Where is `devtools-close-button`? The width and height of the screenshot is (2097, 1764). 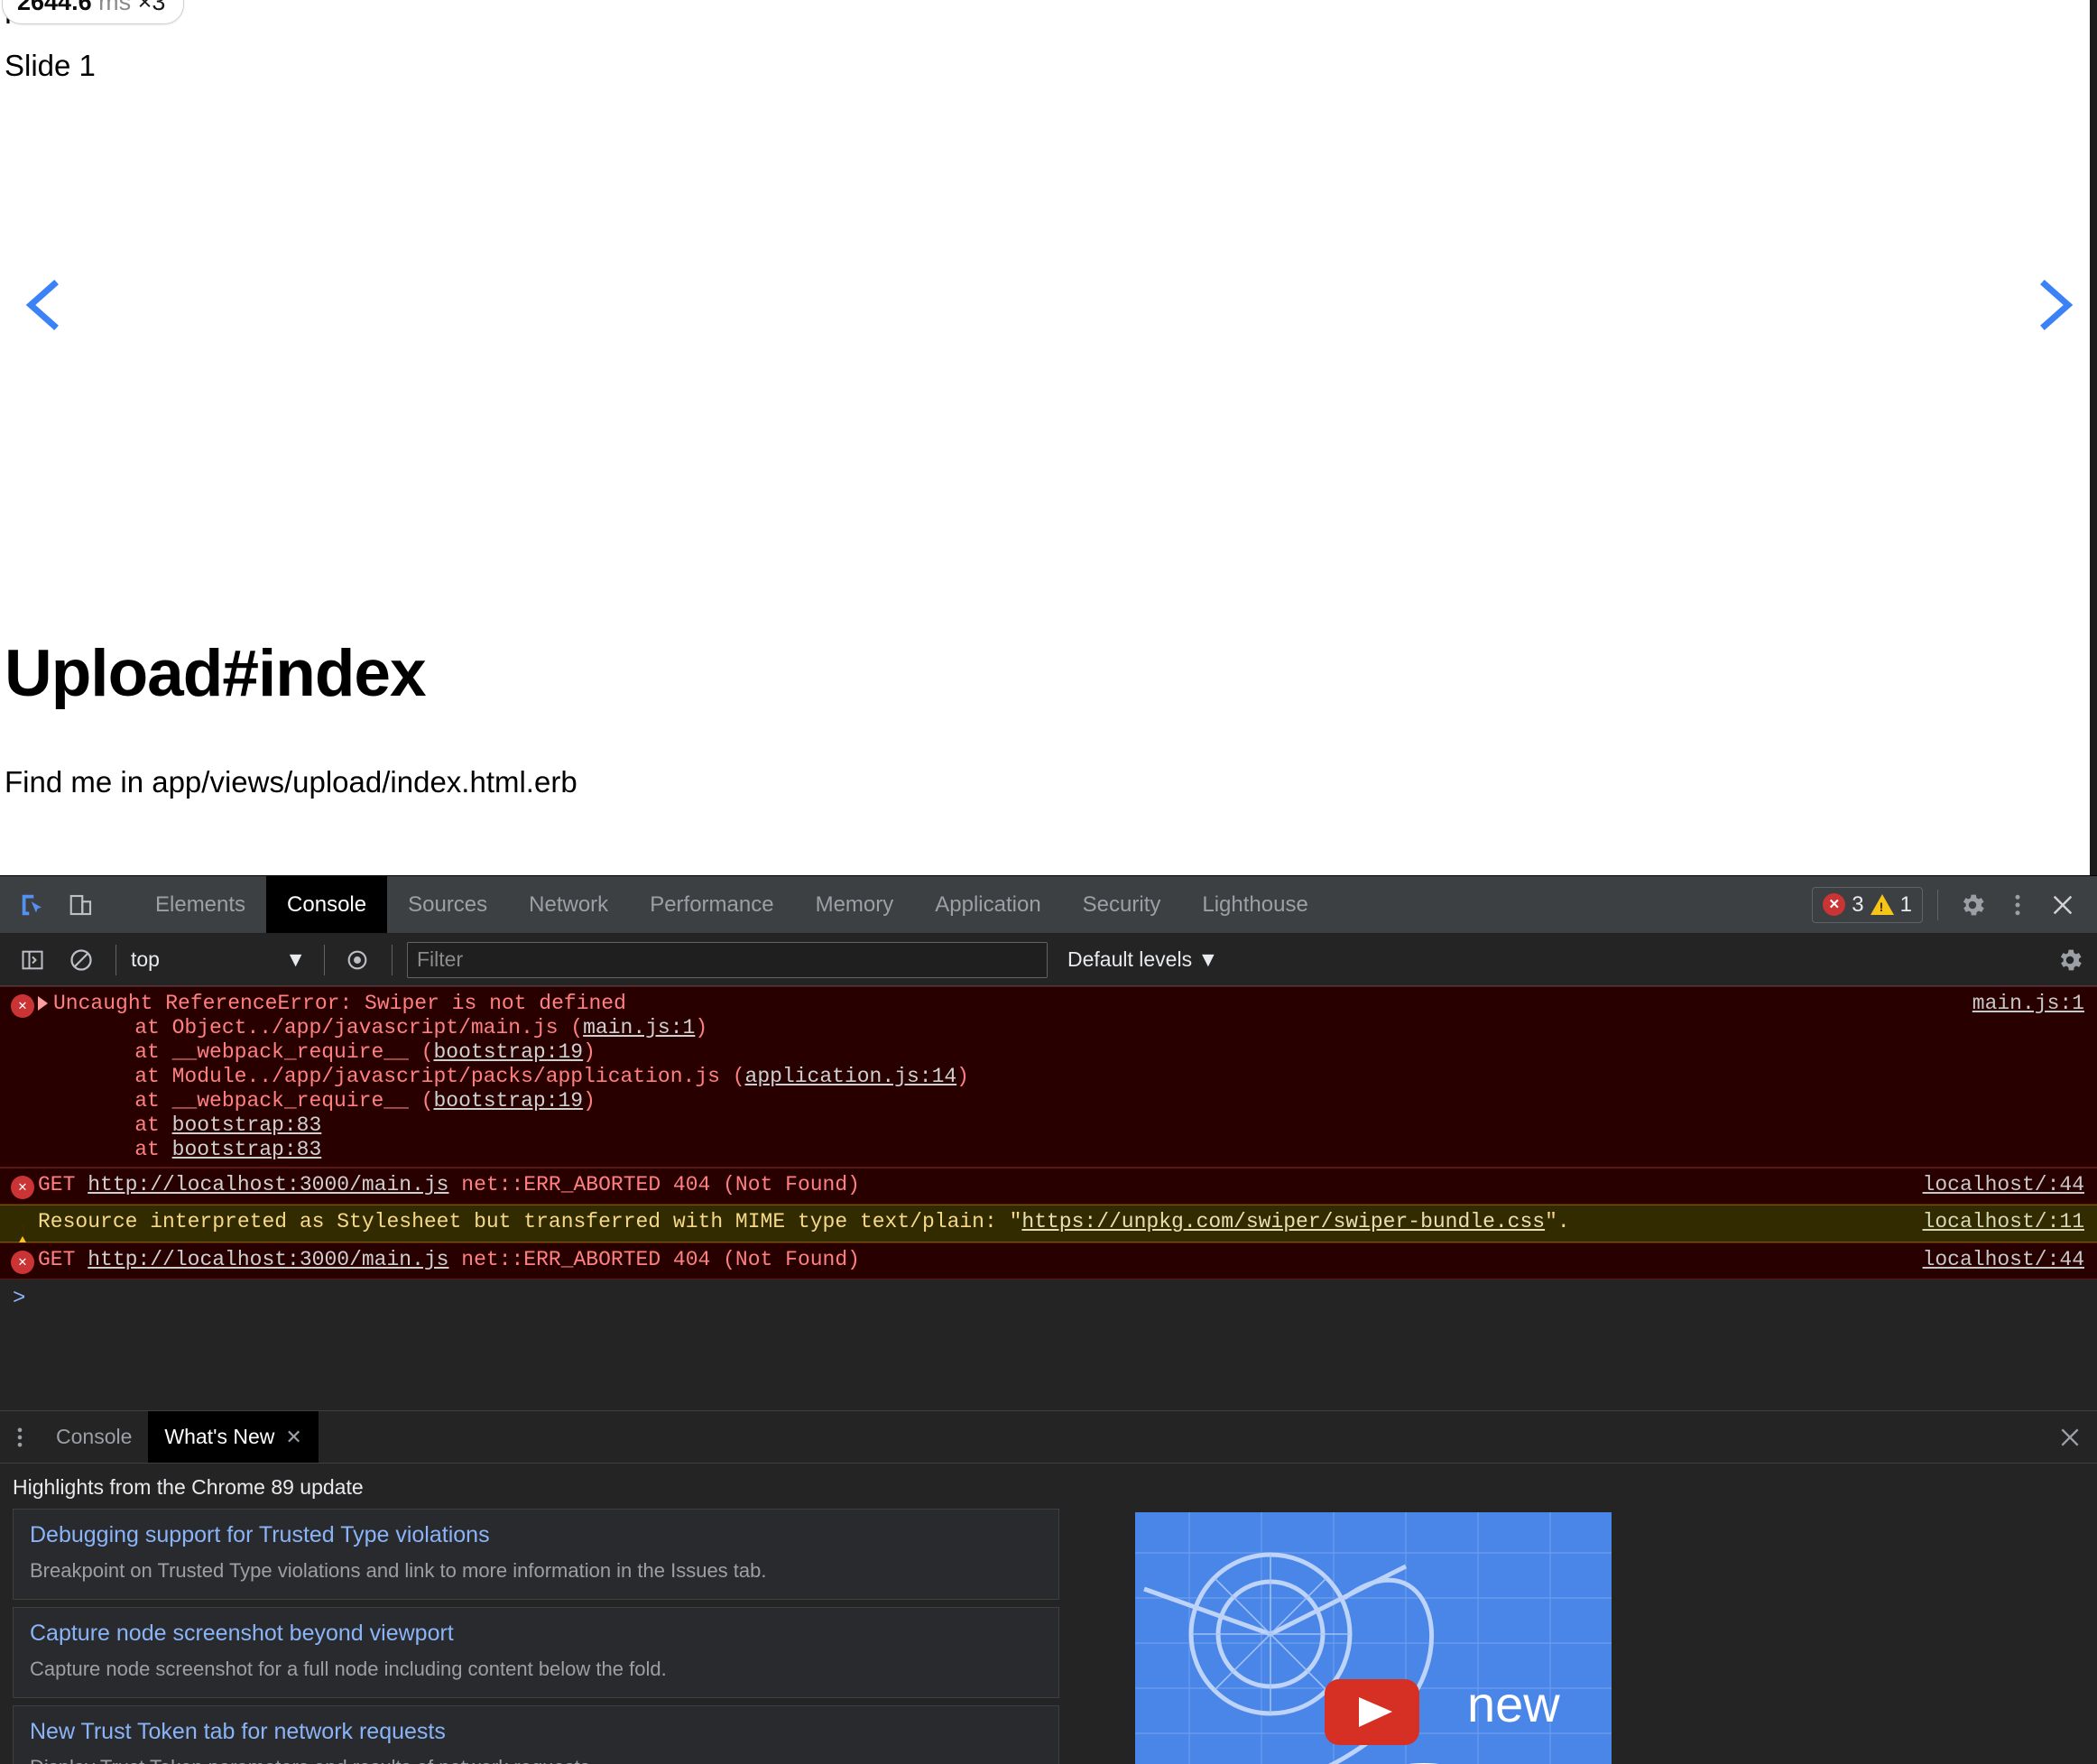 devtools-close-button is located at coordinates (2063, 905).